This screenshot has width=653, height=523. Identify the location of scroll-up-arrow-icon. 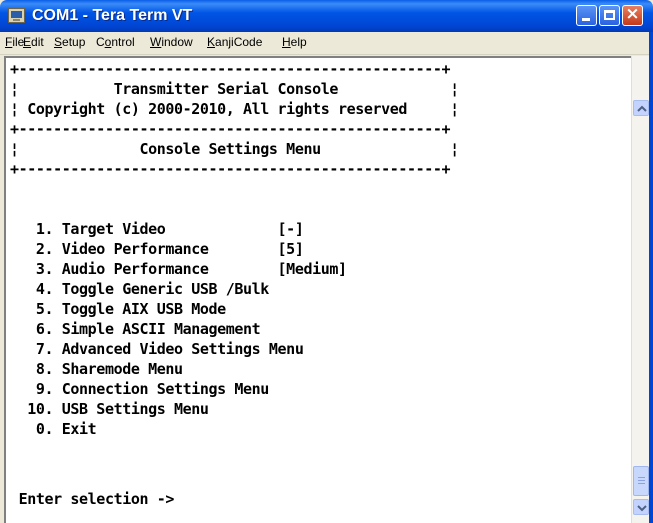
(642, 108).